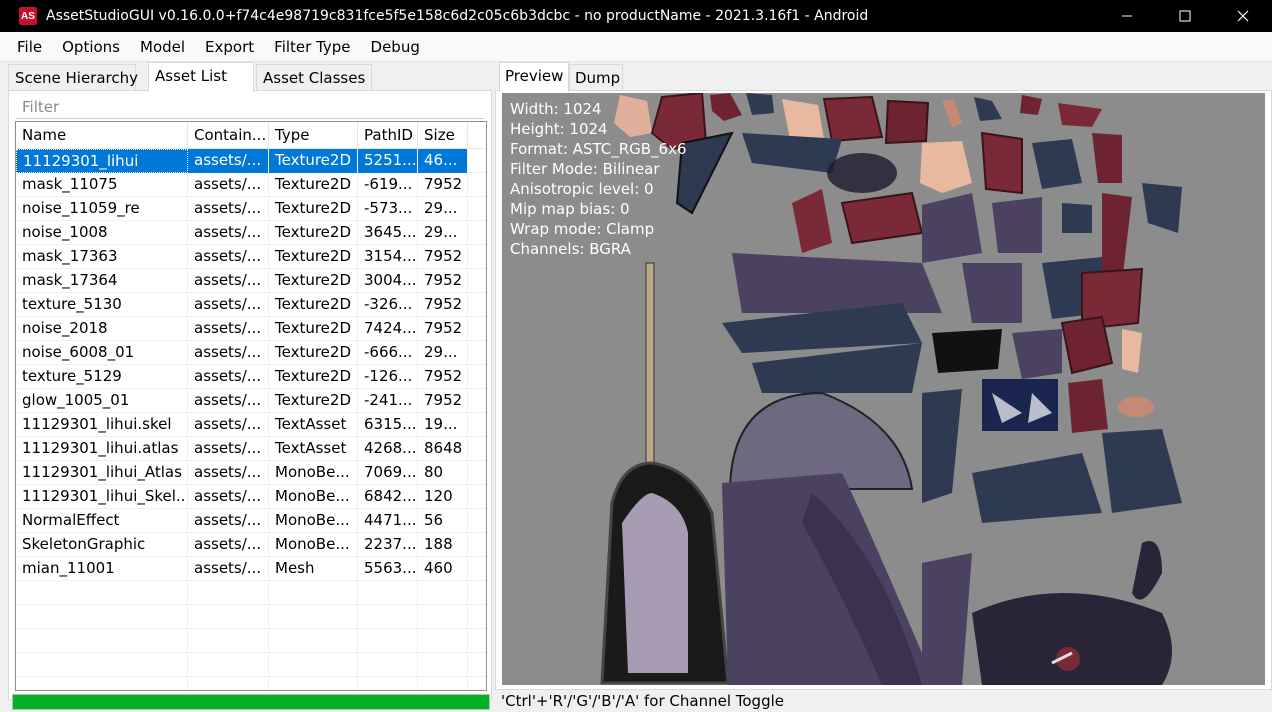 Image resolution: width=1272 pixels, height=712 pixels. Describe the element at coordinates (201, 77) in the screenshot. I see `tab-asset-list: Asset List` at that location.